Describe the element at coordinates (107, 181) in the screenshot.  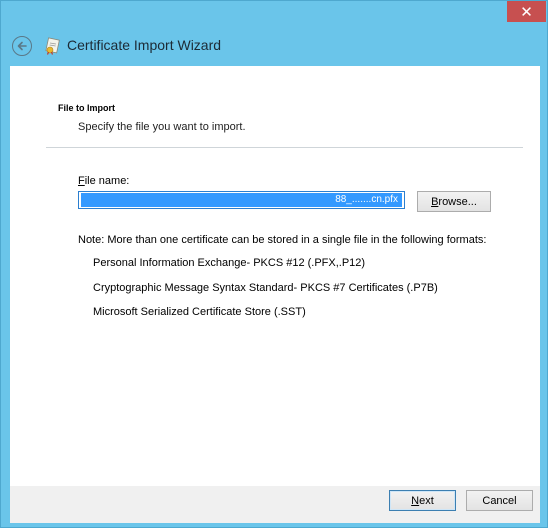
I see `file-name-label-rest: ile name:` at that location.